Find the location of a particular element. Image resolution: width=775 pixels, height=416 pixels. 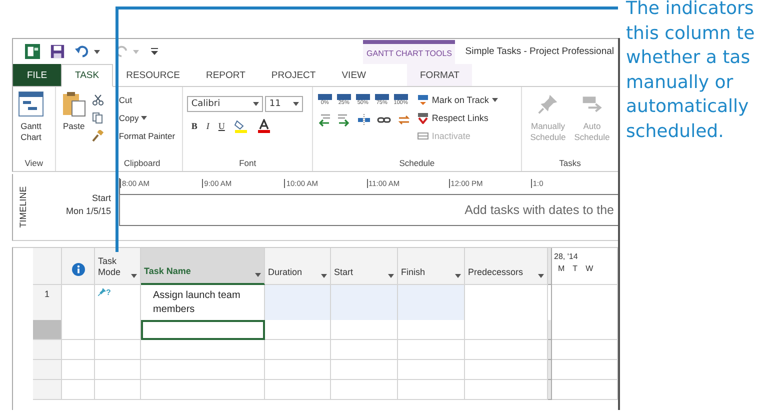

font-color-icon is located at coordinates (263, 126).